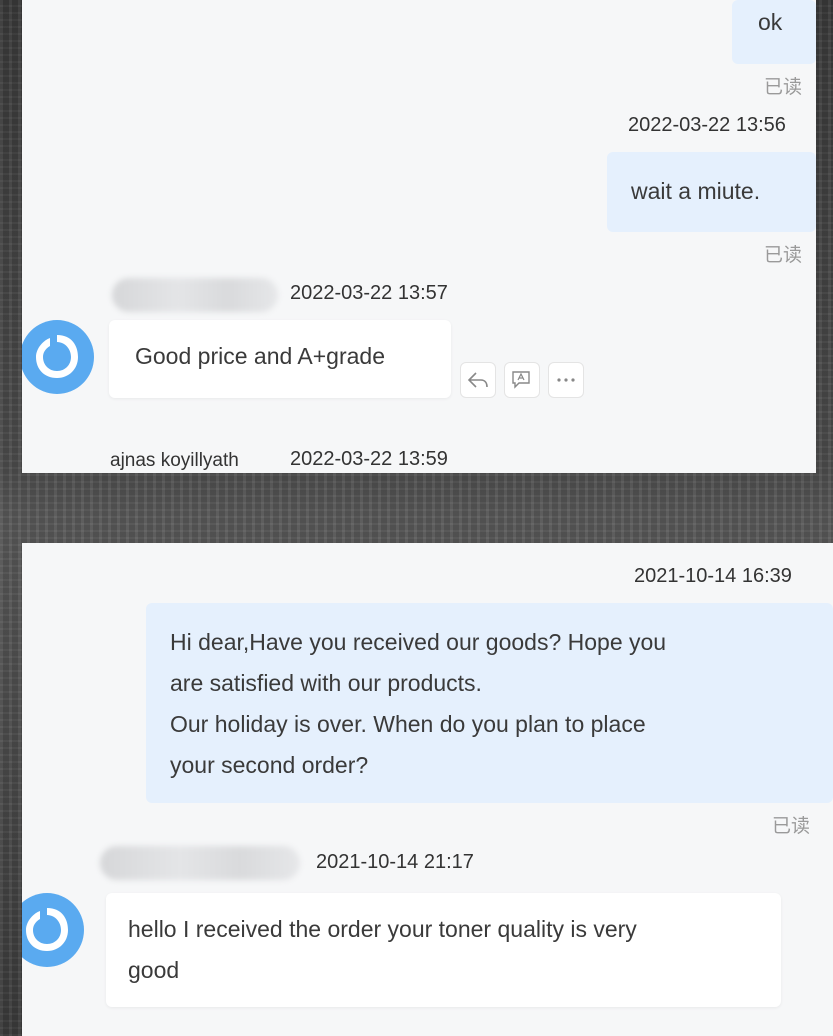 Image resolution: width=833 pixels, height=1036 pixels. Describe the element at coordinates (269, 765) in the screenshot. I see `message-line: your second order?` at that location.